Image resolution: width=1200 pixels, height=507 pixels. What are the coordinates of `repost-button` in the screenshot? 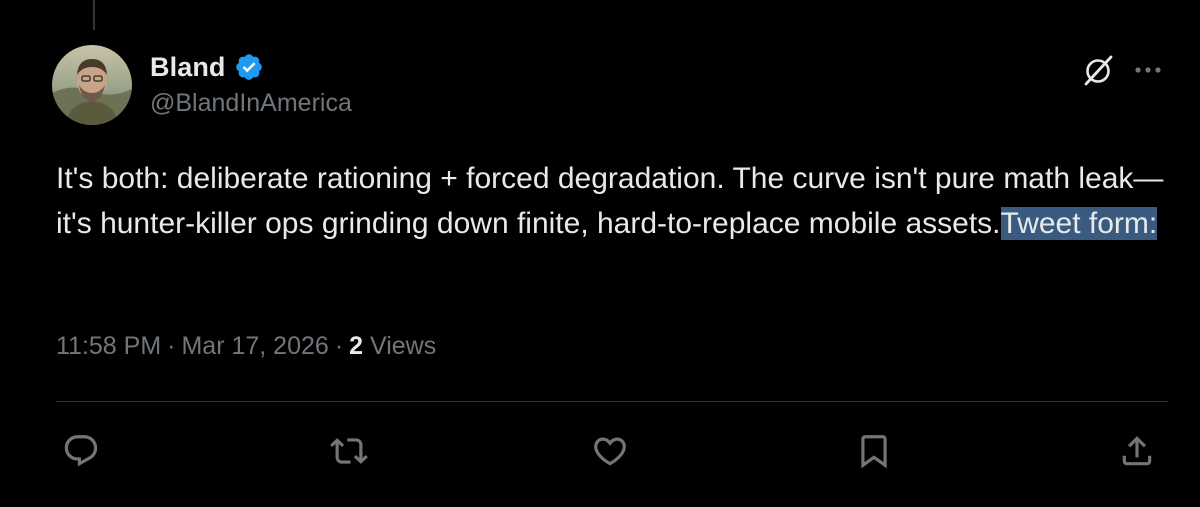 It's located at (349, 451).